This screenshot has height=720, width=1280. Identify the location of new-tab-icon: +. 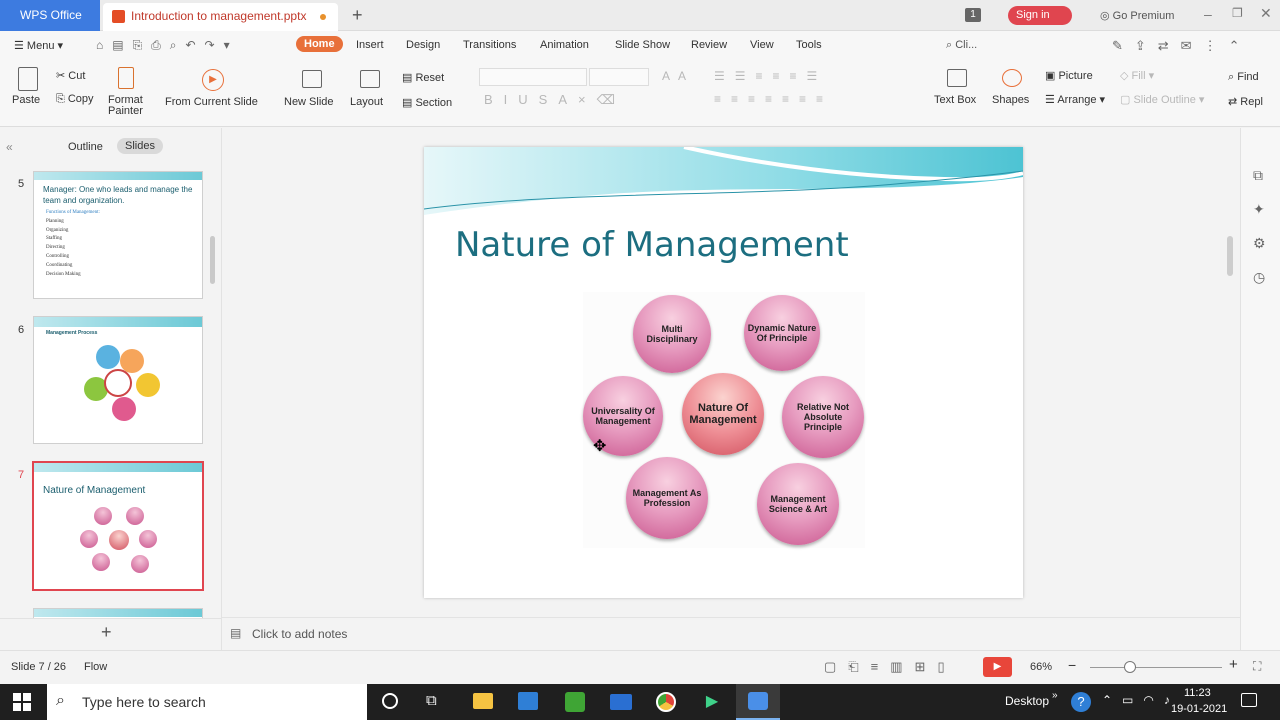
(357, 15).